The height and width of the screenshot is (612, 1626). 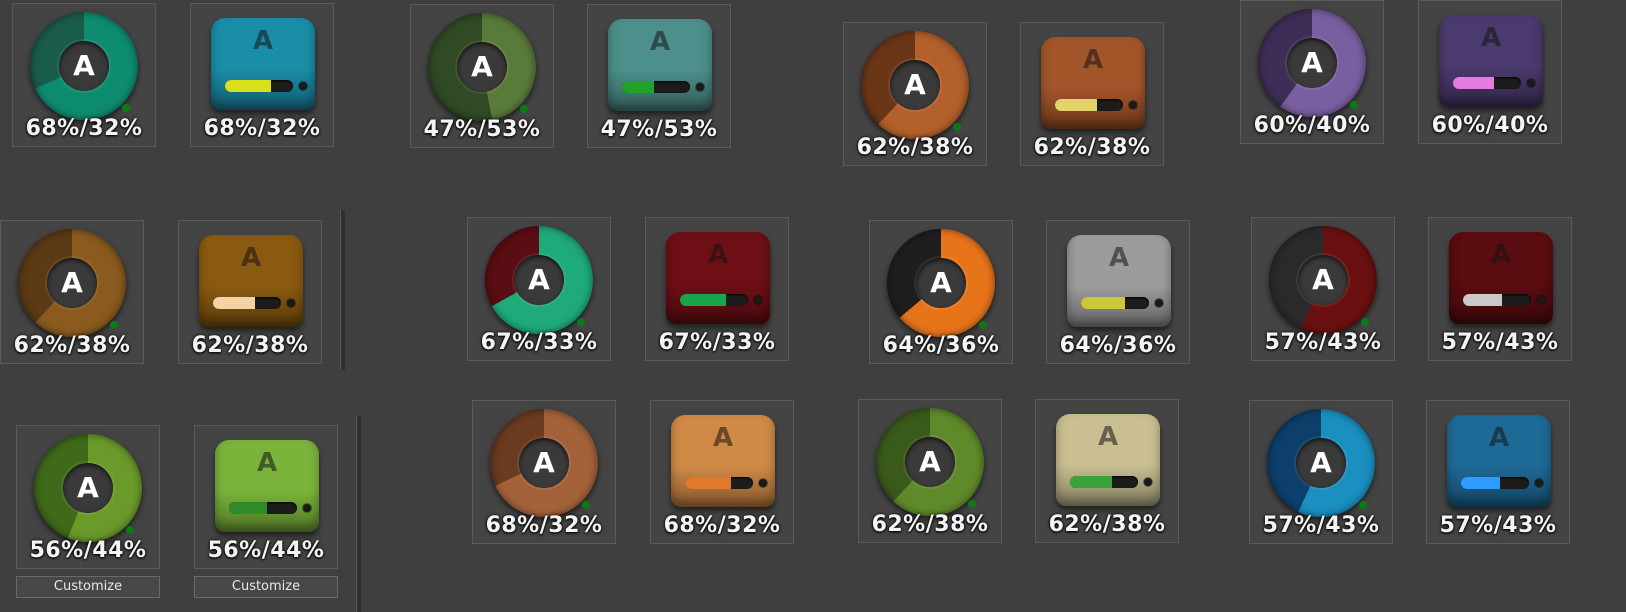 I want to click on usage-caption: 67%/33%, so click(x=717, y=342).